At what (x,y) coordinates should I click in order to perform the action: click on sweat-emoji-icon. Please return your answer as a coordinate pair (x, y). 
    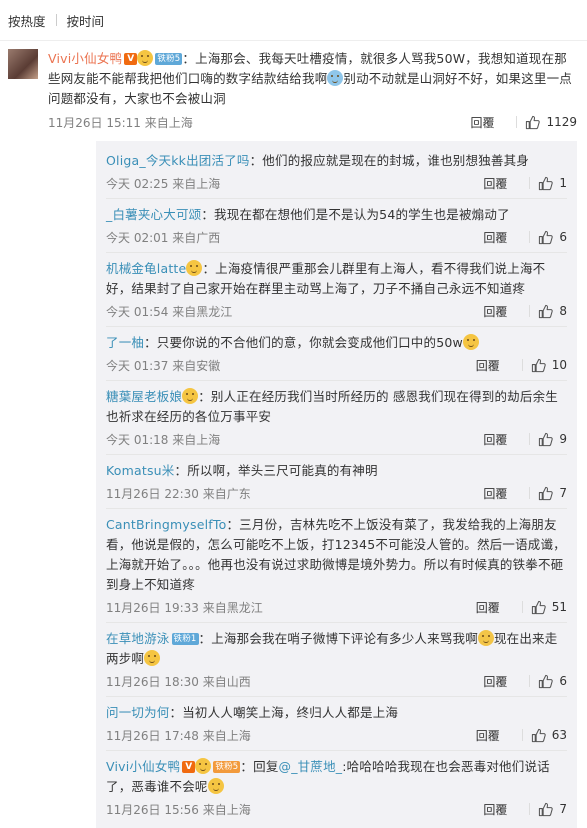
    Looking at the image, I should click on (335, 78).